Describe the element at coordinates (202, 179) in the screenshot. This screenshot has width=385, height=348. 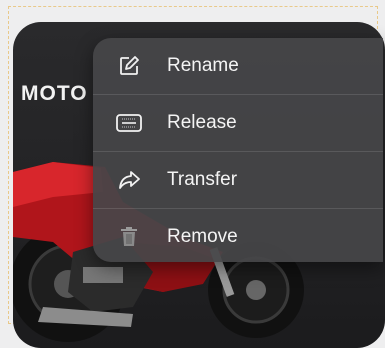
I see `menu-item-label: Transfer` at that location.